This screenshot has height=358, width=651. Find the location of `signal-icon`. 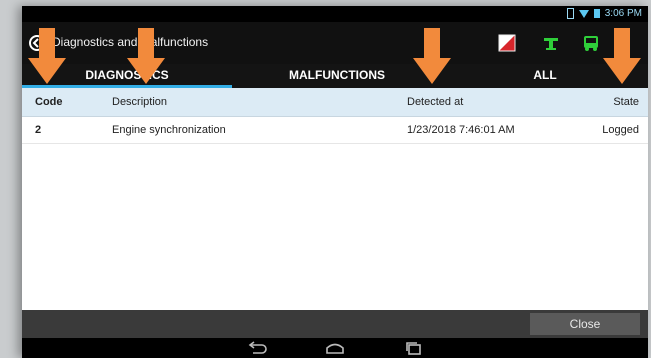

signal-icon is located at coordinates (596, 13).